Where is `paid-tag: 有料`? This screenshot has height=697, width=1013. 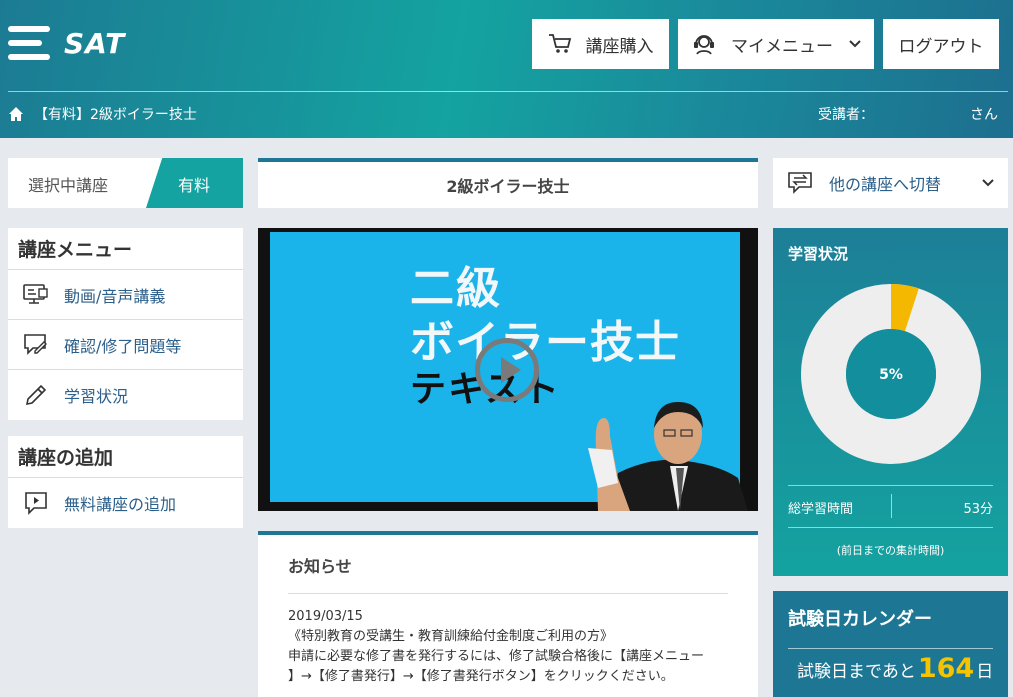
paid-tag: 有料 is located at coordinates (194, 185).